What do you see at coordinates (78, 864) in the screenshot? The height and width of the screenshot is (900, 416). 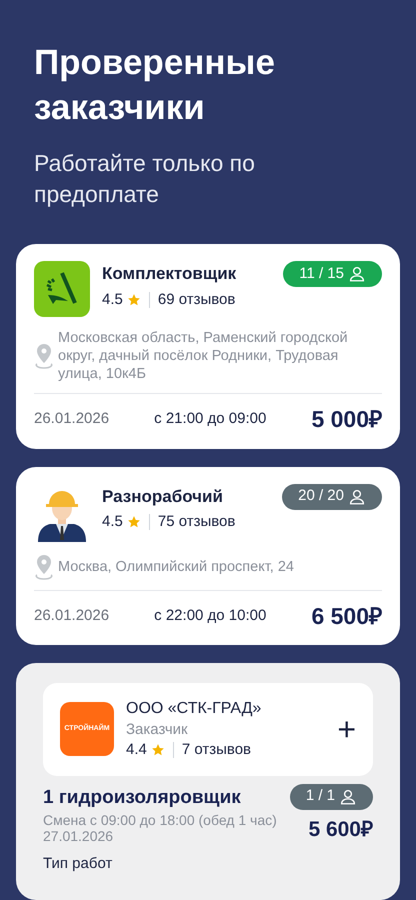 I see `section-title: Тип работ` at bounding box center [78, 864].